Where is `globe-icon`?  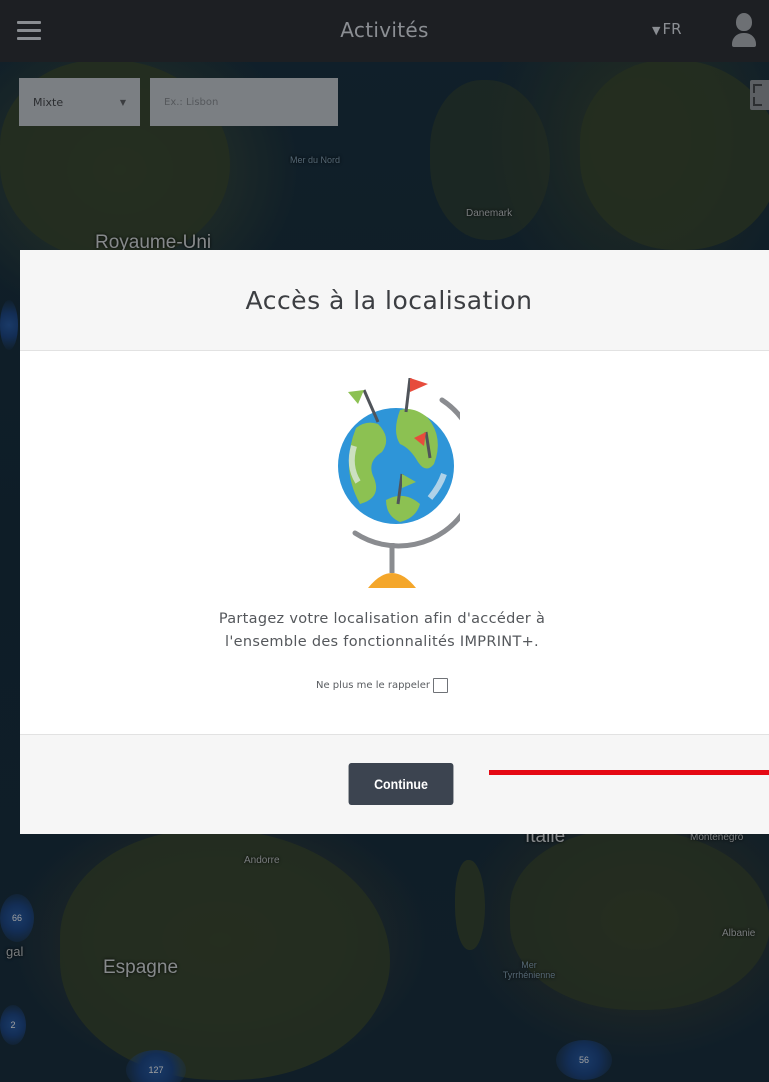 globe-icon is located at coordinates (405, 482).